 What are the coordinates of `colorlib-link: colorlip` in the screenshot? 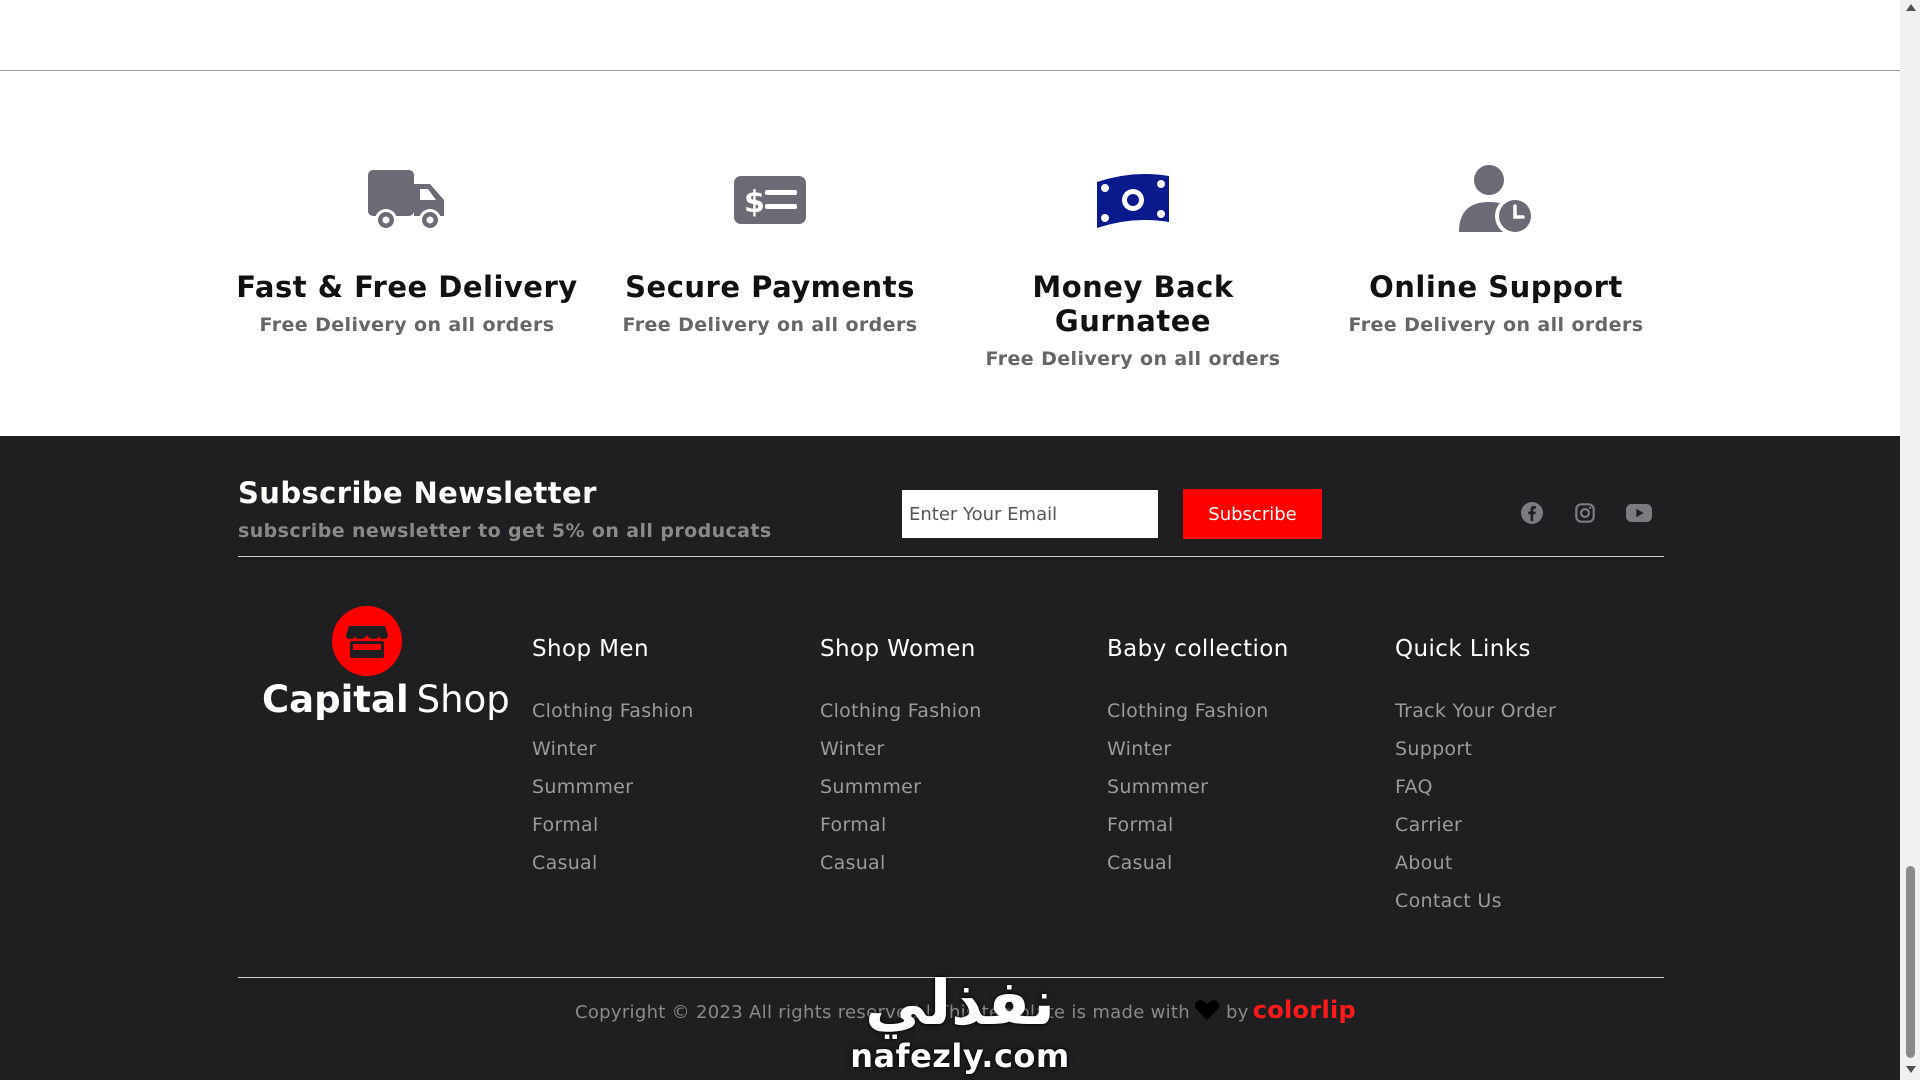 It's located at (1304, 1010).